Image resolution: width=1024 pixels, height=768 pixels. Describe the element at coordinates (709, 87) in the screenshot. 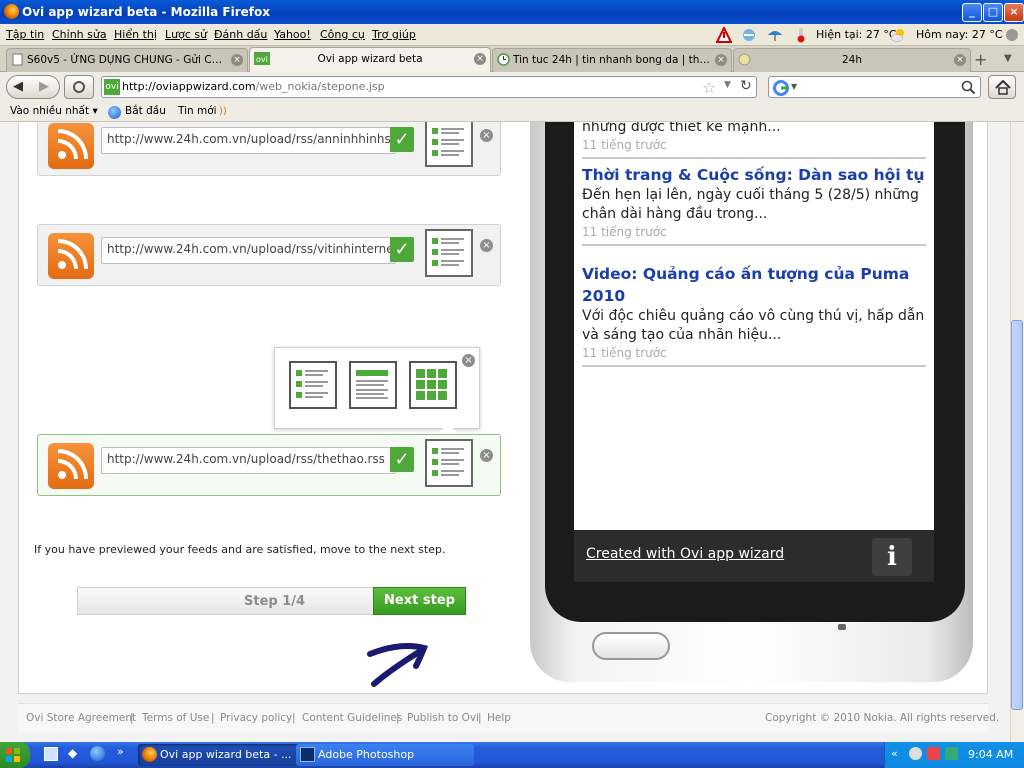

I see `bookmark-star-icon: ☆` at that location.